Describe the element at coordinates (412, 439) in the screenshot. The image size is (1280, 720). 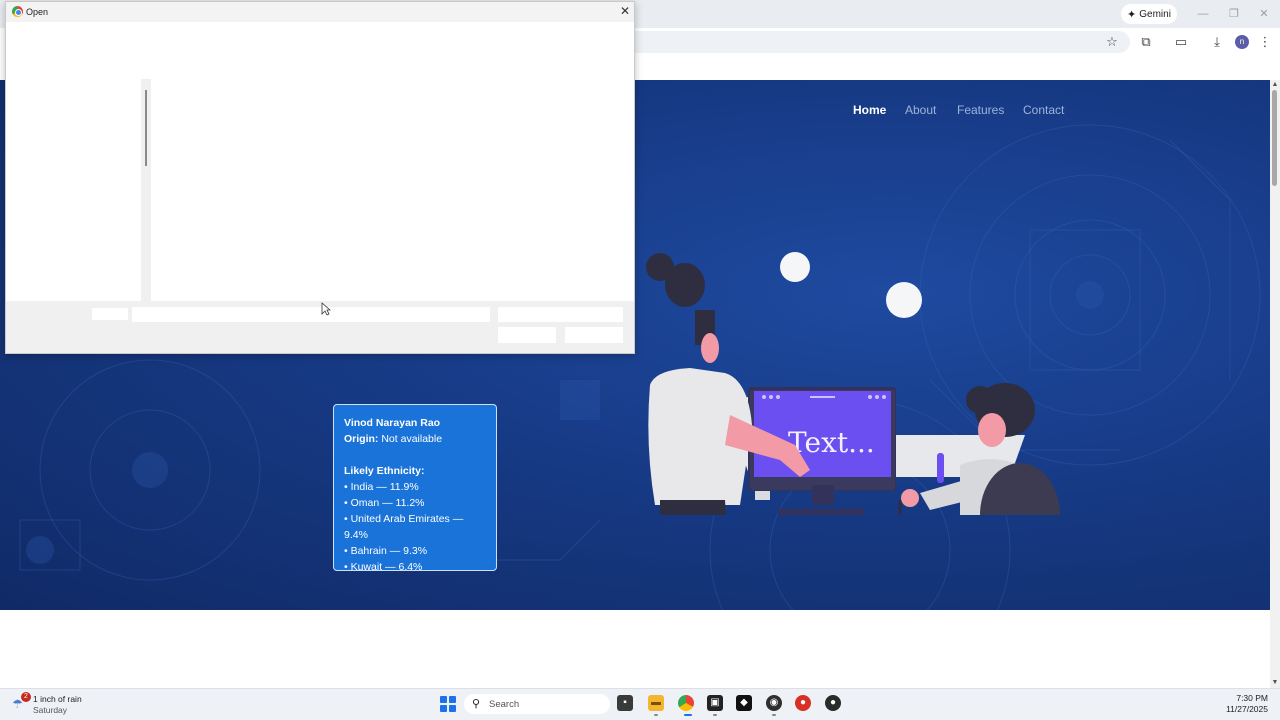
I see `origin-value: Not available` at that location.